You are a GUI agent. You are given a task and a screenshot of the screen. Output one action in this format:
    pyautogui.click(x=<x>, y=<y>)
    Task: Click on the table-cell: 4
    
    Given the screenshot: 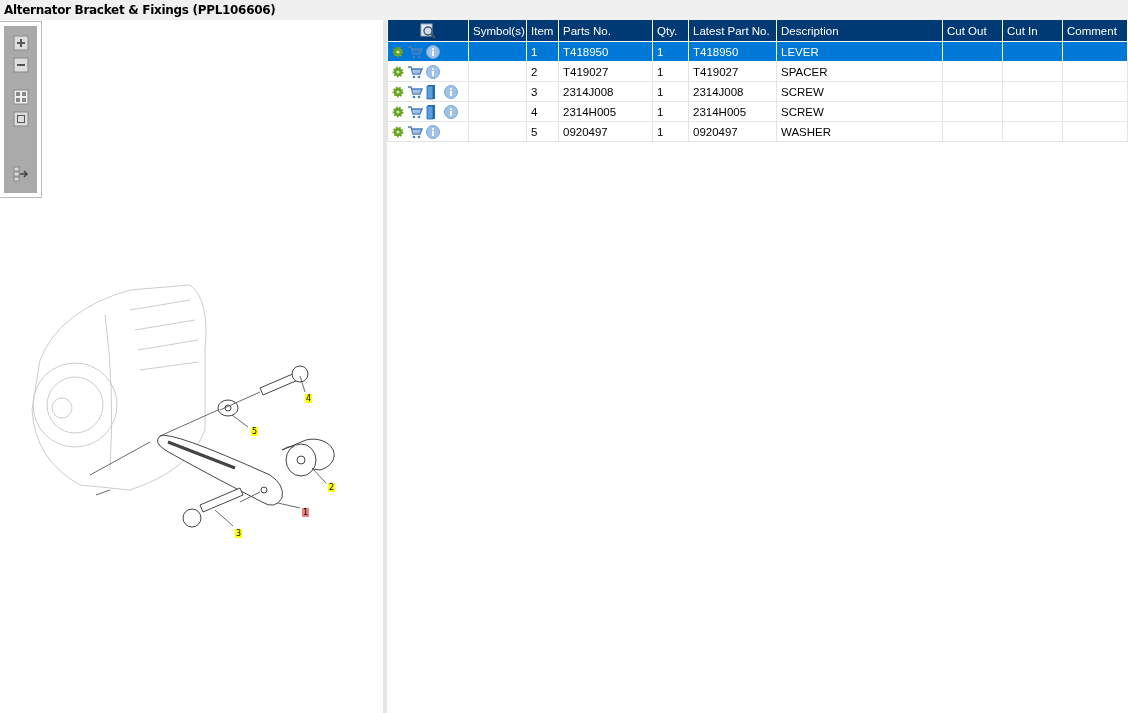 What is the action you would take?
    pyautogui.click(x=534, y=111)
    